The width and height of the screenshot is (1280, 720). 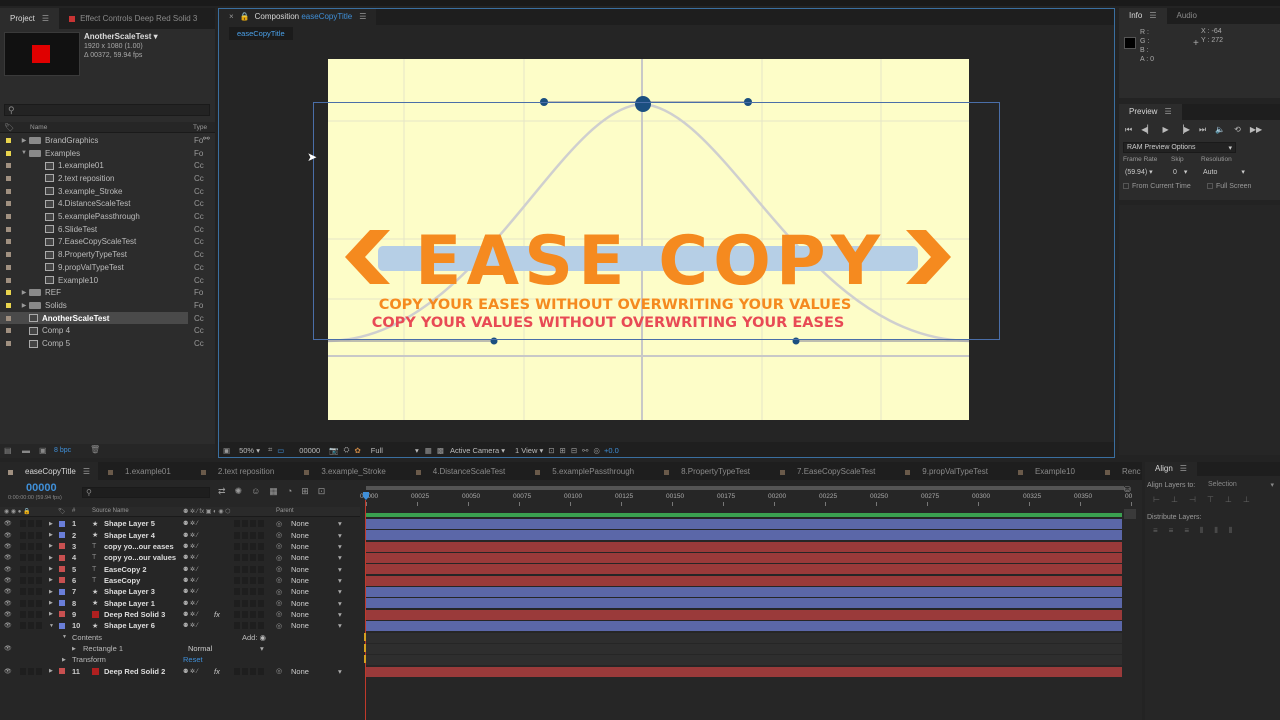 I want to click on work-area-bar, so click(x=745, y=488).